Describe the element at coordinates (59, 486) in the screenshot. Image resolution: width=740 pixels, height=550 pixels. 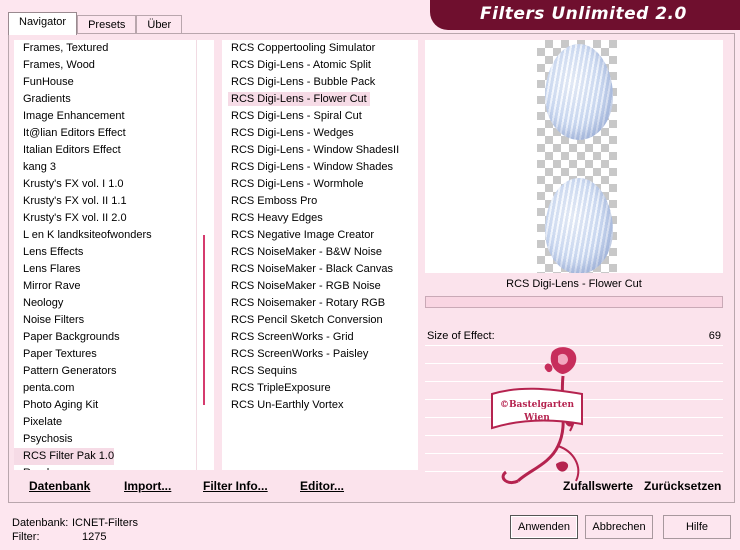
I see `database-link: Datenbank` at that location.